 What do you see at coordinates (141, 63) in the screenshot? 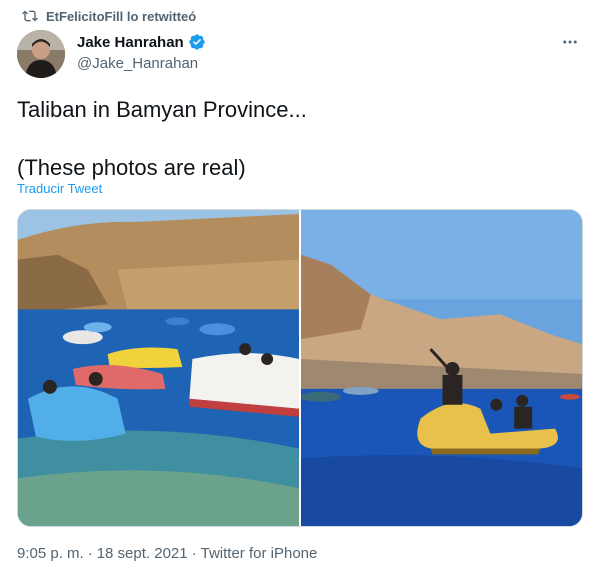
I see `author-handle: @Jake_Hanrahan` at bounding box center [141, 63].